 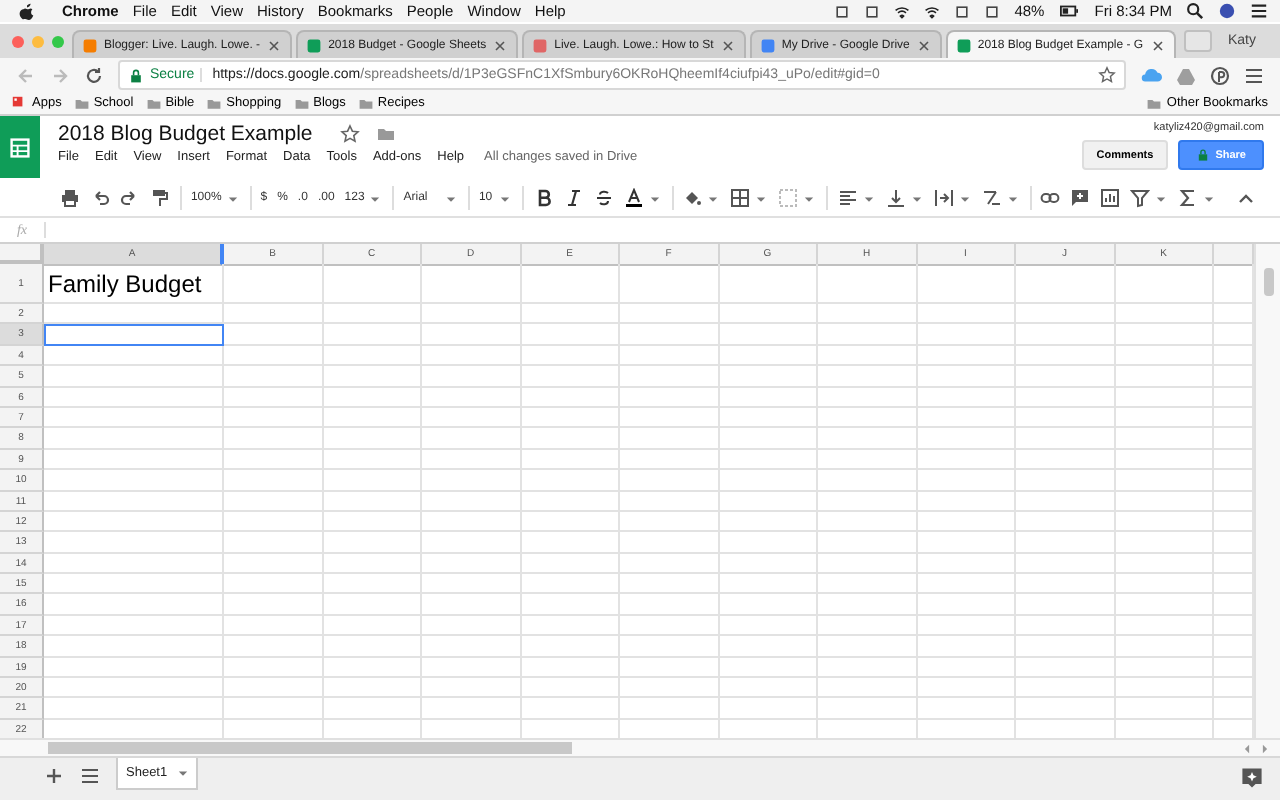 What do you see at coordinates (1227, 11) in the screenshot?
I see `siri-icon` at bounding box center [1227, 11].